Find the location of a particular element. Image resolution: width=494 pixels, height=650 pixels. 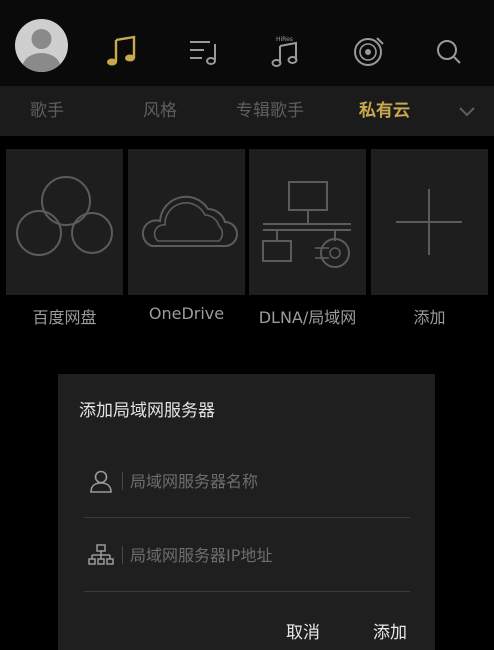

onedrive-label: OneDrive is located at coordinates (186, 313).